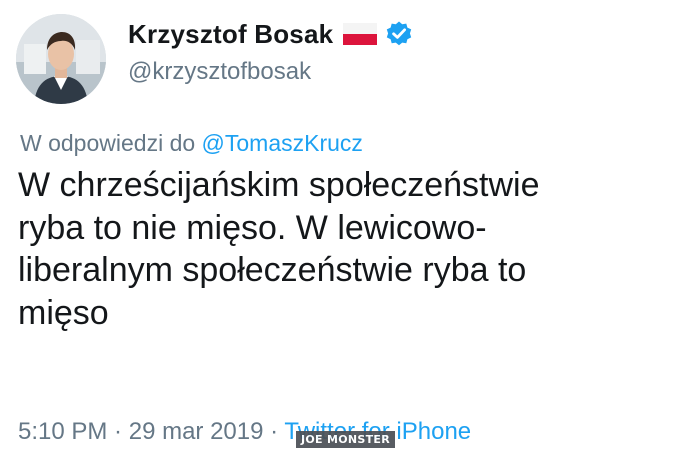 This screenshot has width=700, height=460. What do you see at coordinates (399, 34) in the screenshot?
I see `verified-badge-icon` at bounding box center [399, 34].